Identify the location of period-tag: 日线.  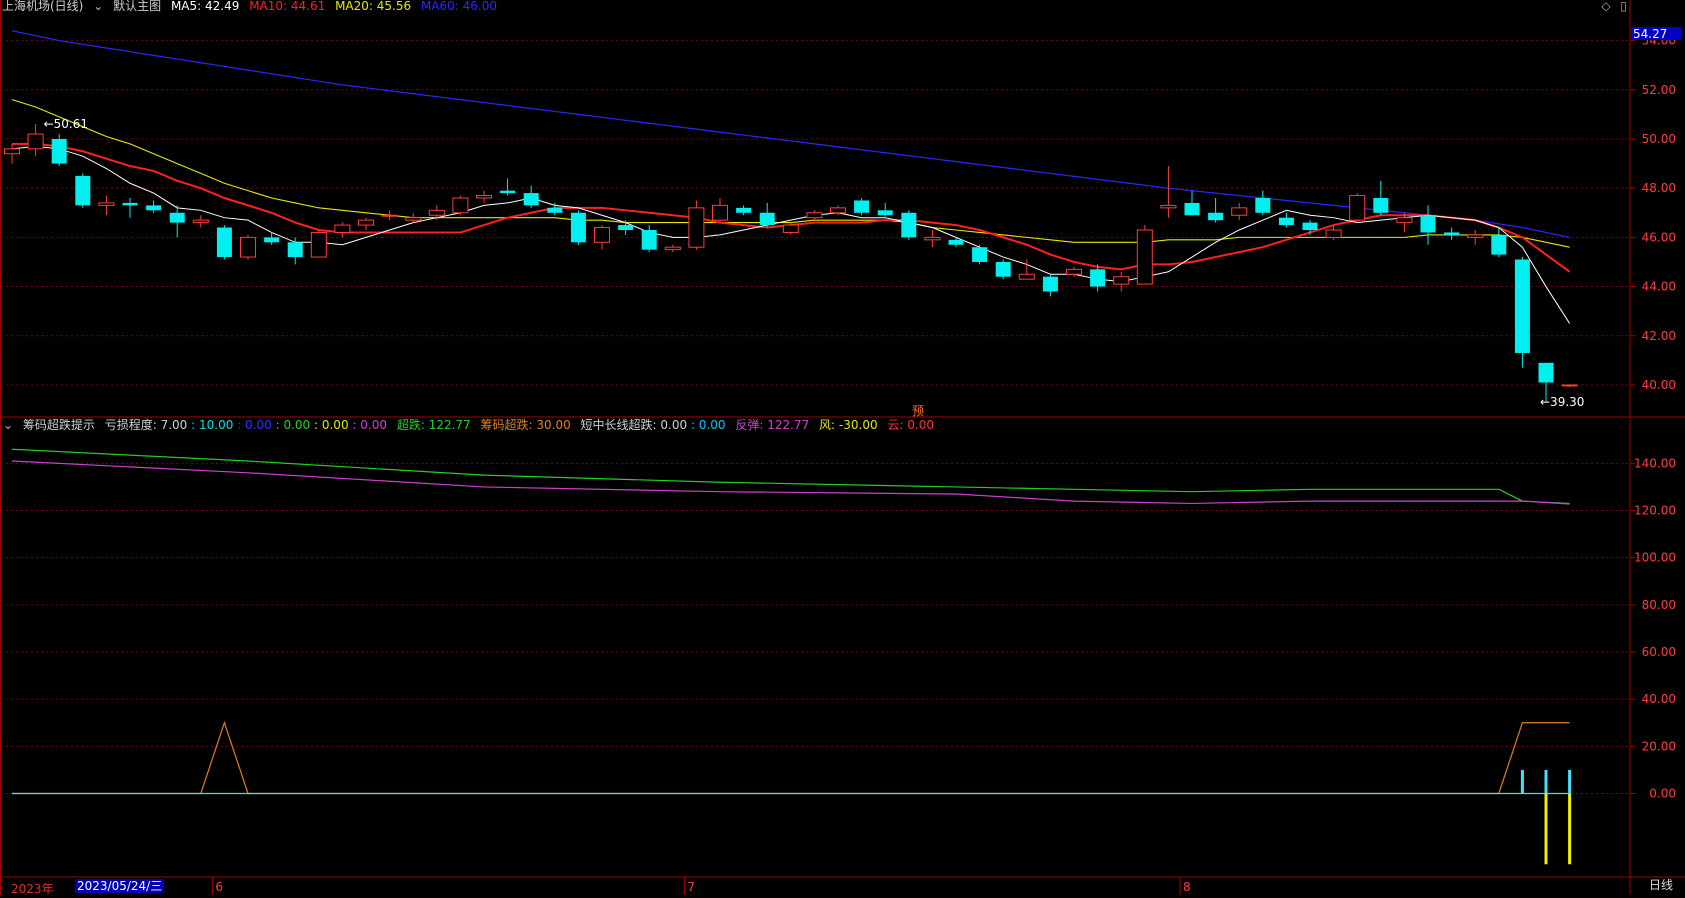
(1661, 884).